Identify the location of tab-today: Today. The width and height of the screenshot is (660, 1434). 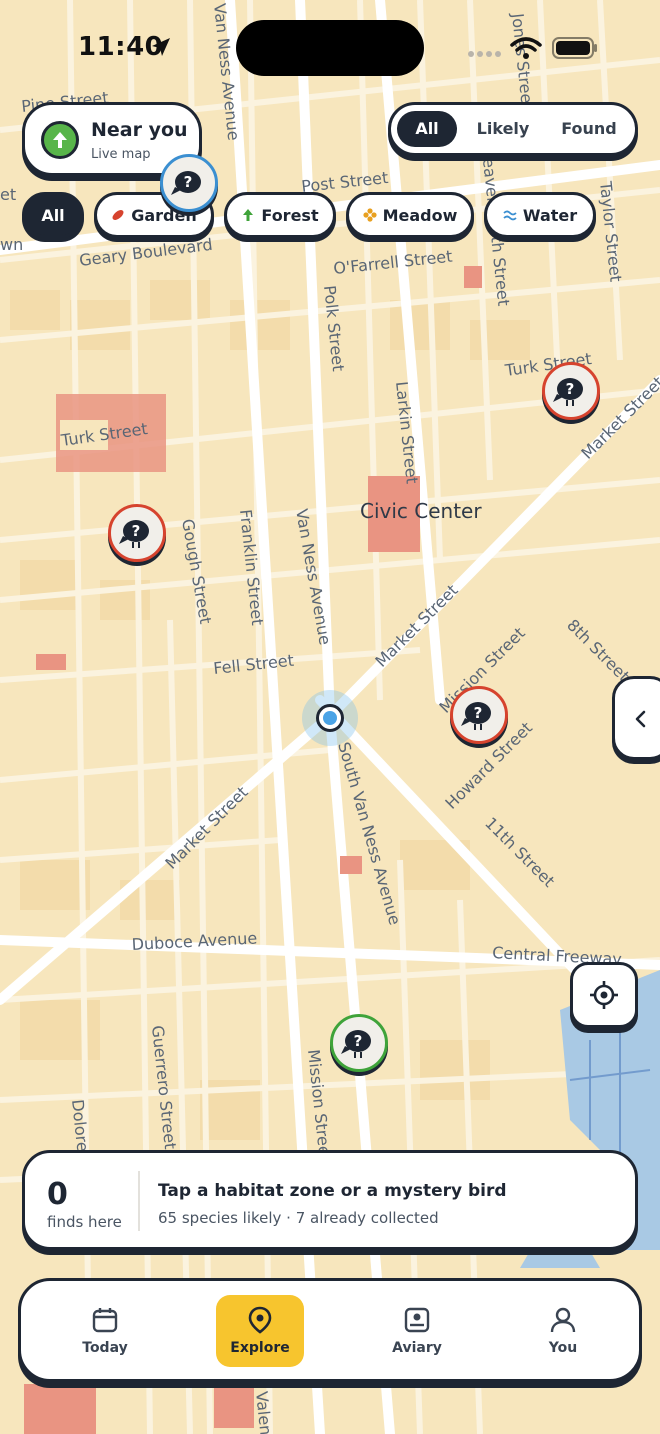
(105, 1331).